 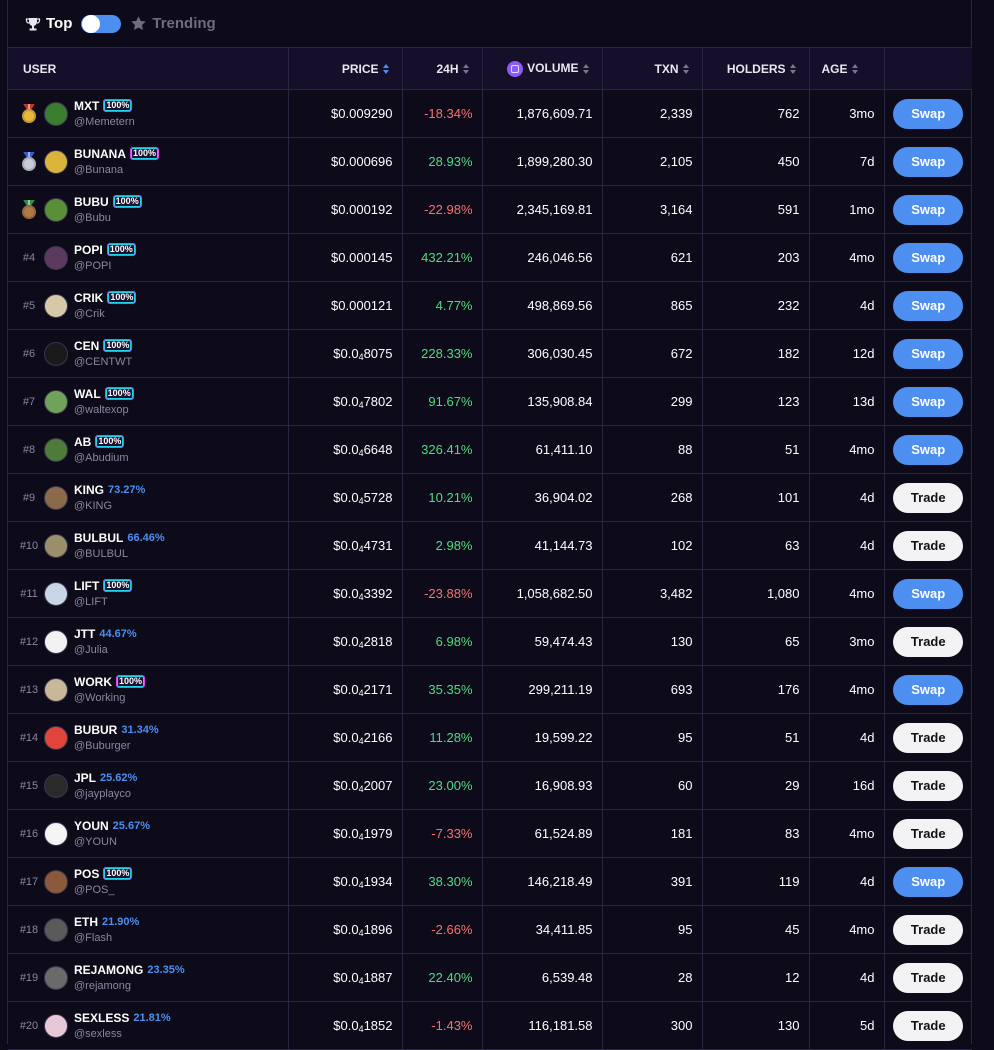 I want to click on view-switcher: Top Trending, so click(x=489, y=23).